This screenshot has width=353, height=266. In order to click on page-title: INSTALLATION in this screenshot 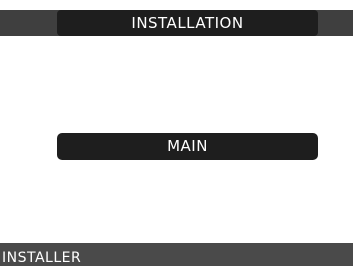, I will do `click(187, 23)`.